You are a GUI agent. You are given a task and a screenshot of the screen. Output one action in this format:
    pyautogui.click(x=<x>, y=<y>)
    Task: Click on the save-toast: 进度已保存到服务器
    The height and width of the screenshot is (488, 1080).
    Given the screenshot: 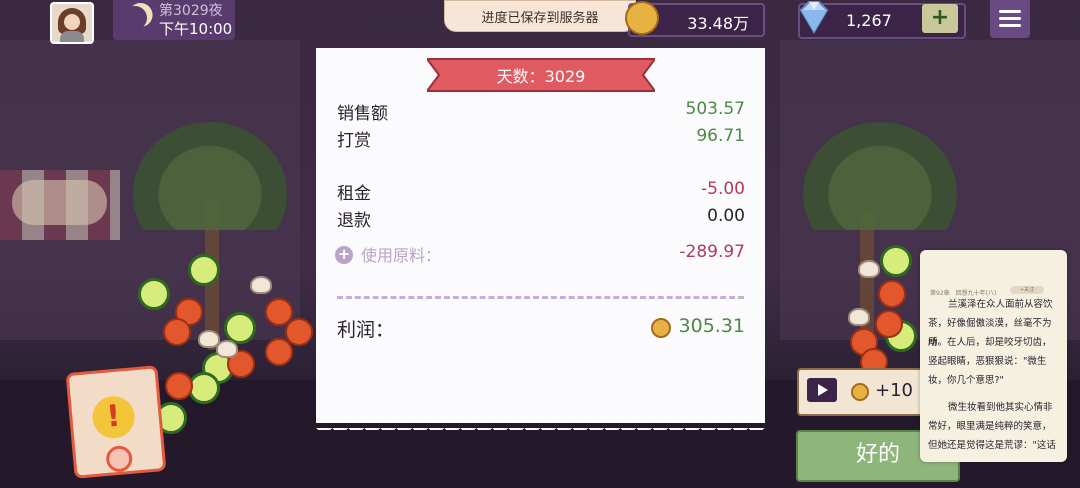 What is the action you would take?
    pyautogui.click(x=540, y=16)
    